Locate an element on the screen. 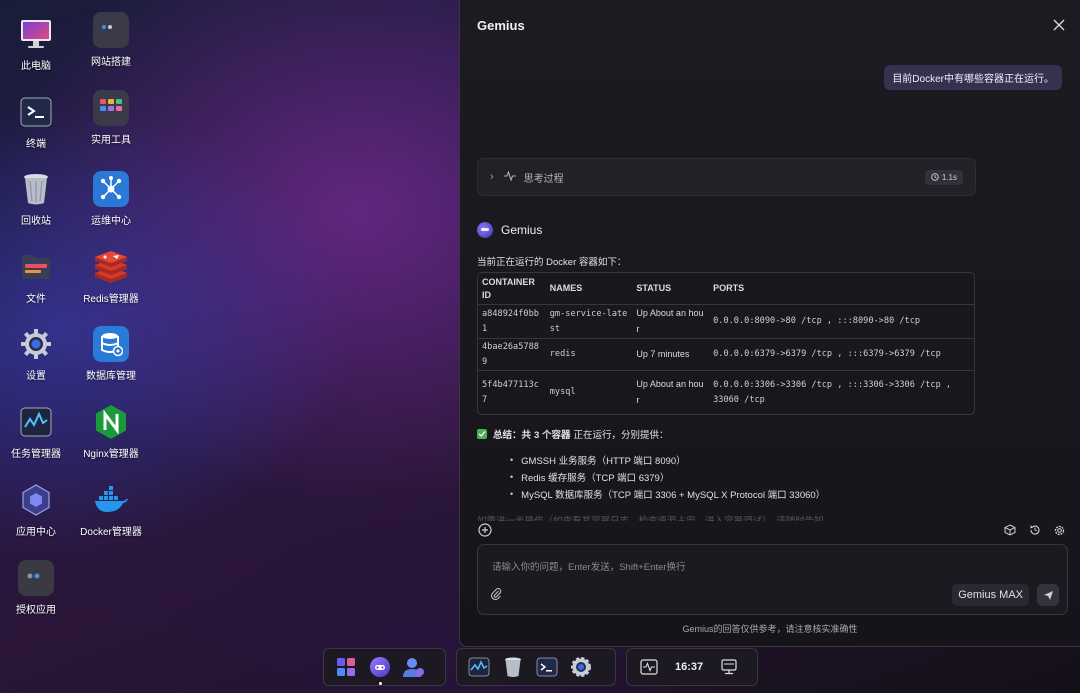 This screenshot has height=693, width=1080. container-id-cell: 4bae26a57889 is located at coordinates (510, 354).